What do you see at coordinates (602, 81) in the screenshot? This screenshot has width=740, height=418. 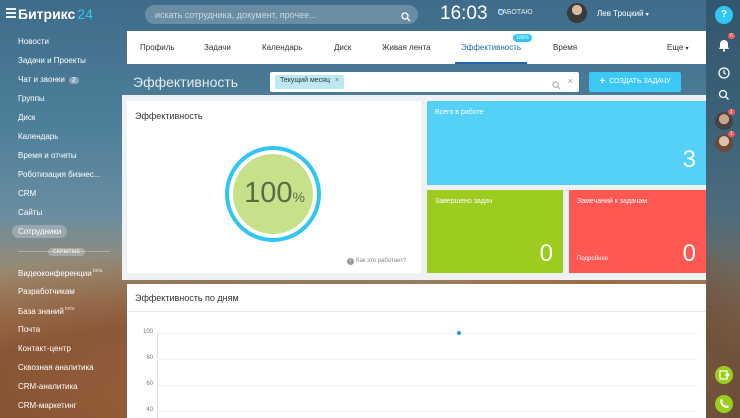 I see `plus-icon: +` at bounding box center [602, 81].